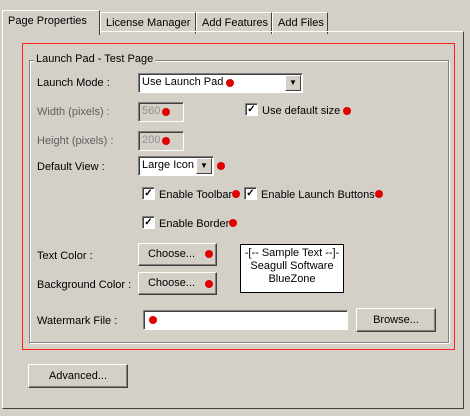 This screenshot has height=416, width=470. What do you see at coordinates (84, 285) in the screenshot?
I see `background-color-label: Background Color :` at bounding box center [84, 285].